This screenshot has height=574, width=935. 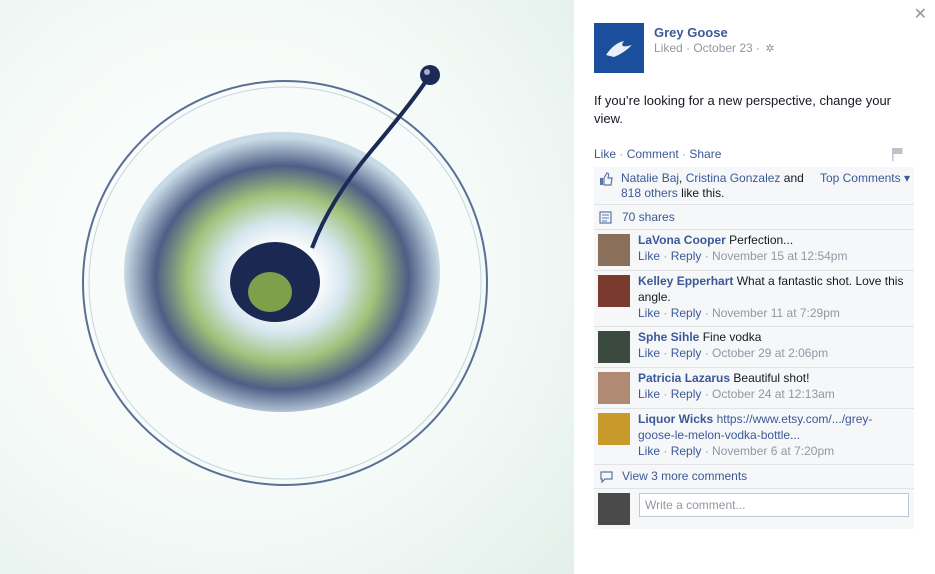 I want to click on post-actions: Like · Comment · Share, so click(x=658, y=154).